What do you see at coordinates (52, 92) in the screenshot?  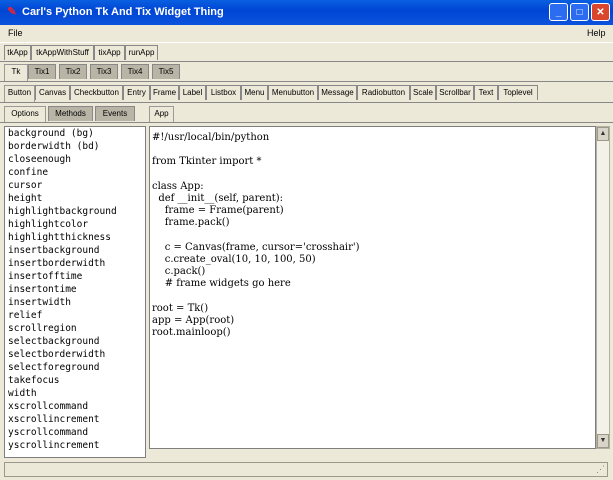 I see `tab-canvas: Canvas` at bounding box center [52, 92].